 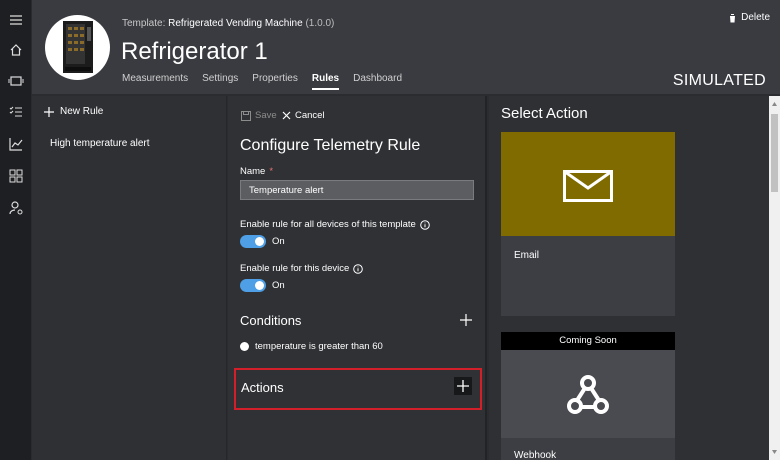 I want to click on webhook-icon, so click(x=588, y=394).